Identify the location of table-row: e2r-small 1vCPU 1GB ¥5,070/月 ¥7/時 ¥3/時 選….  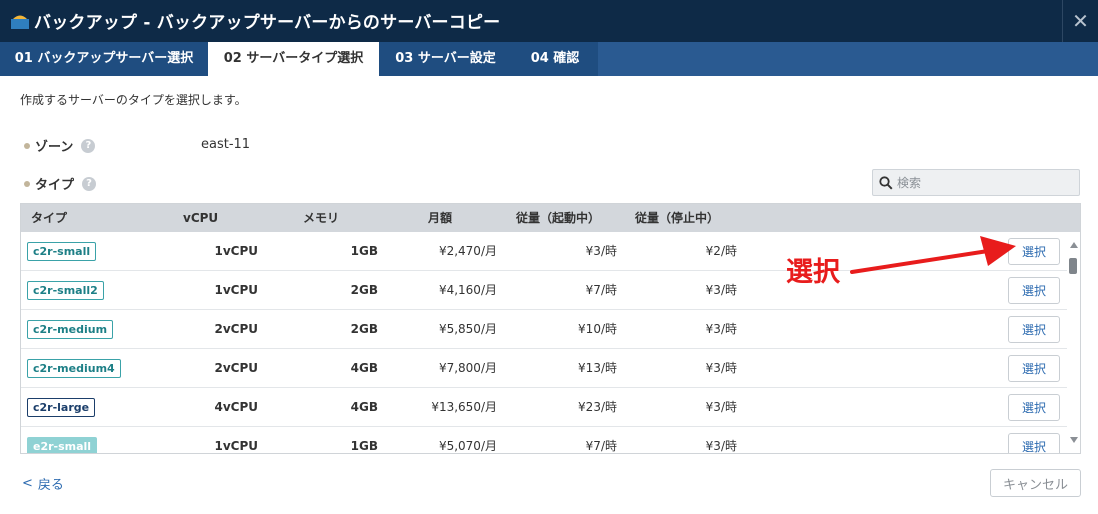
(544, 440).